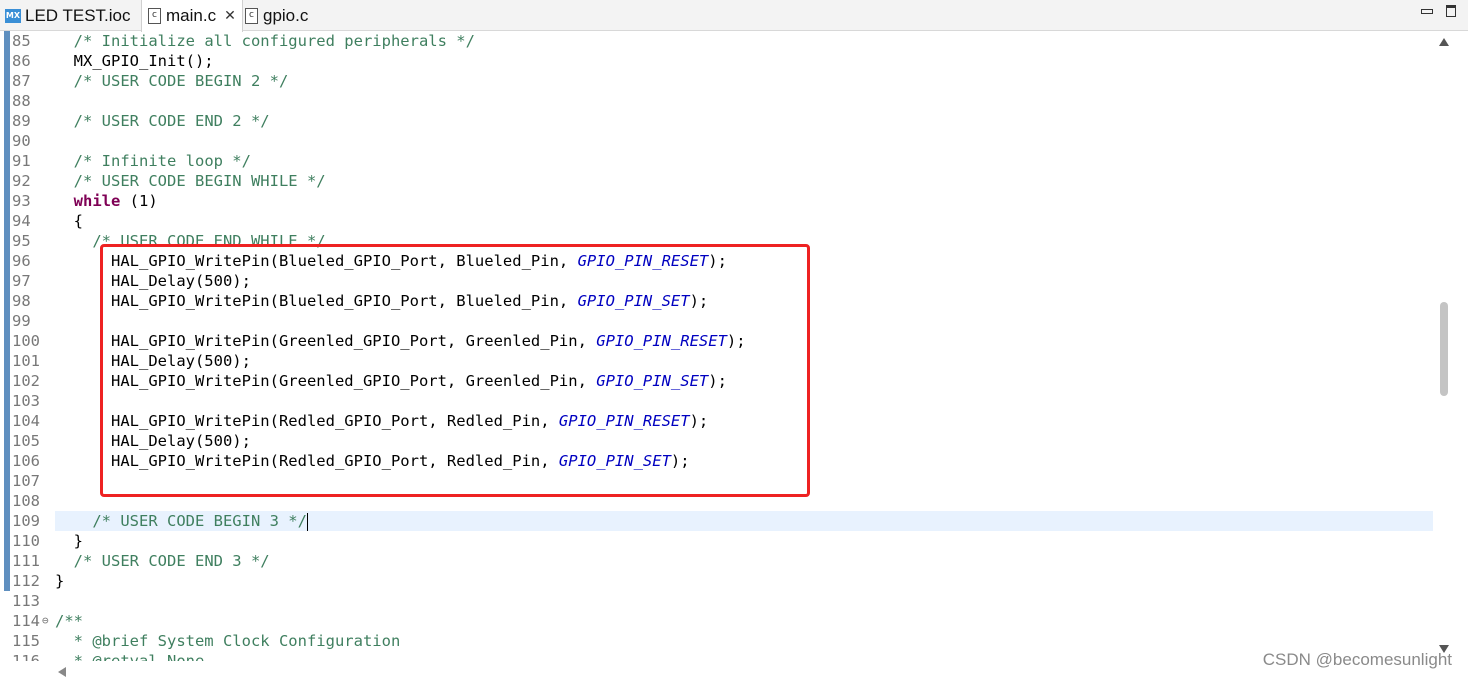 The image size is (1468, 681). Describe the element at coordinates (717, 581) in the screenshot. I see `code-line: 112}` at that location.